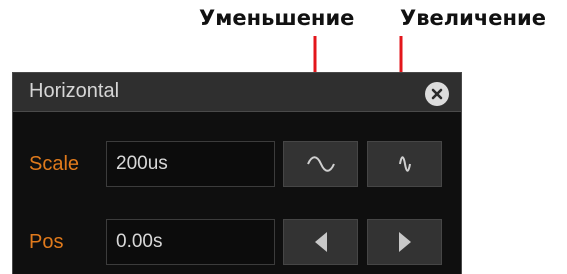  What do you see at coordinates (277, 18) in the screenshot?
I see `callout-decrease-label: Уменьшение` at bounding box center [277, 18].